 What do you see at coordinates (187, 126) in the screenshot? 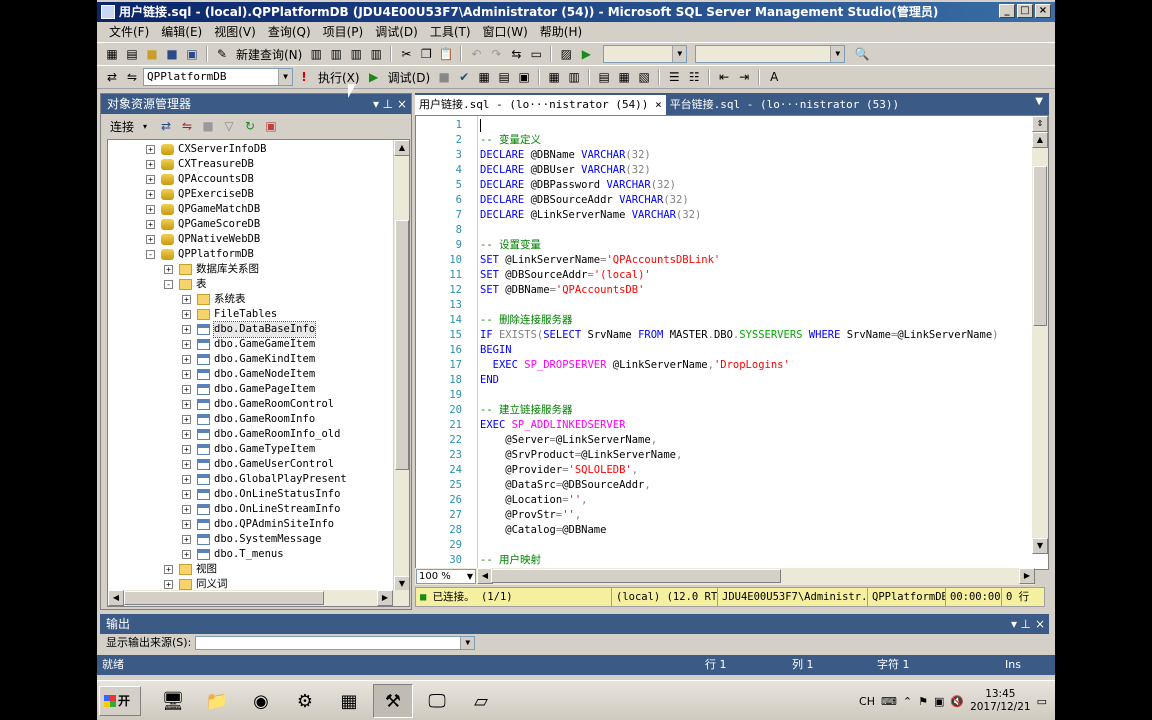
I see `disconnect-icon: ⇋` at bounding box center [187, 126].